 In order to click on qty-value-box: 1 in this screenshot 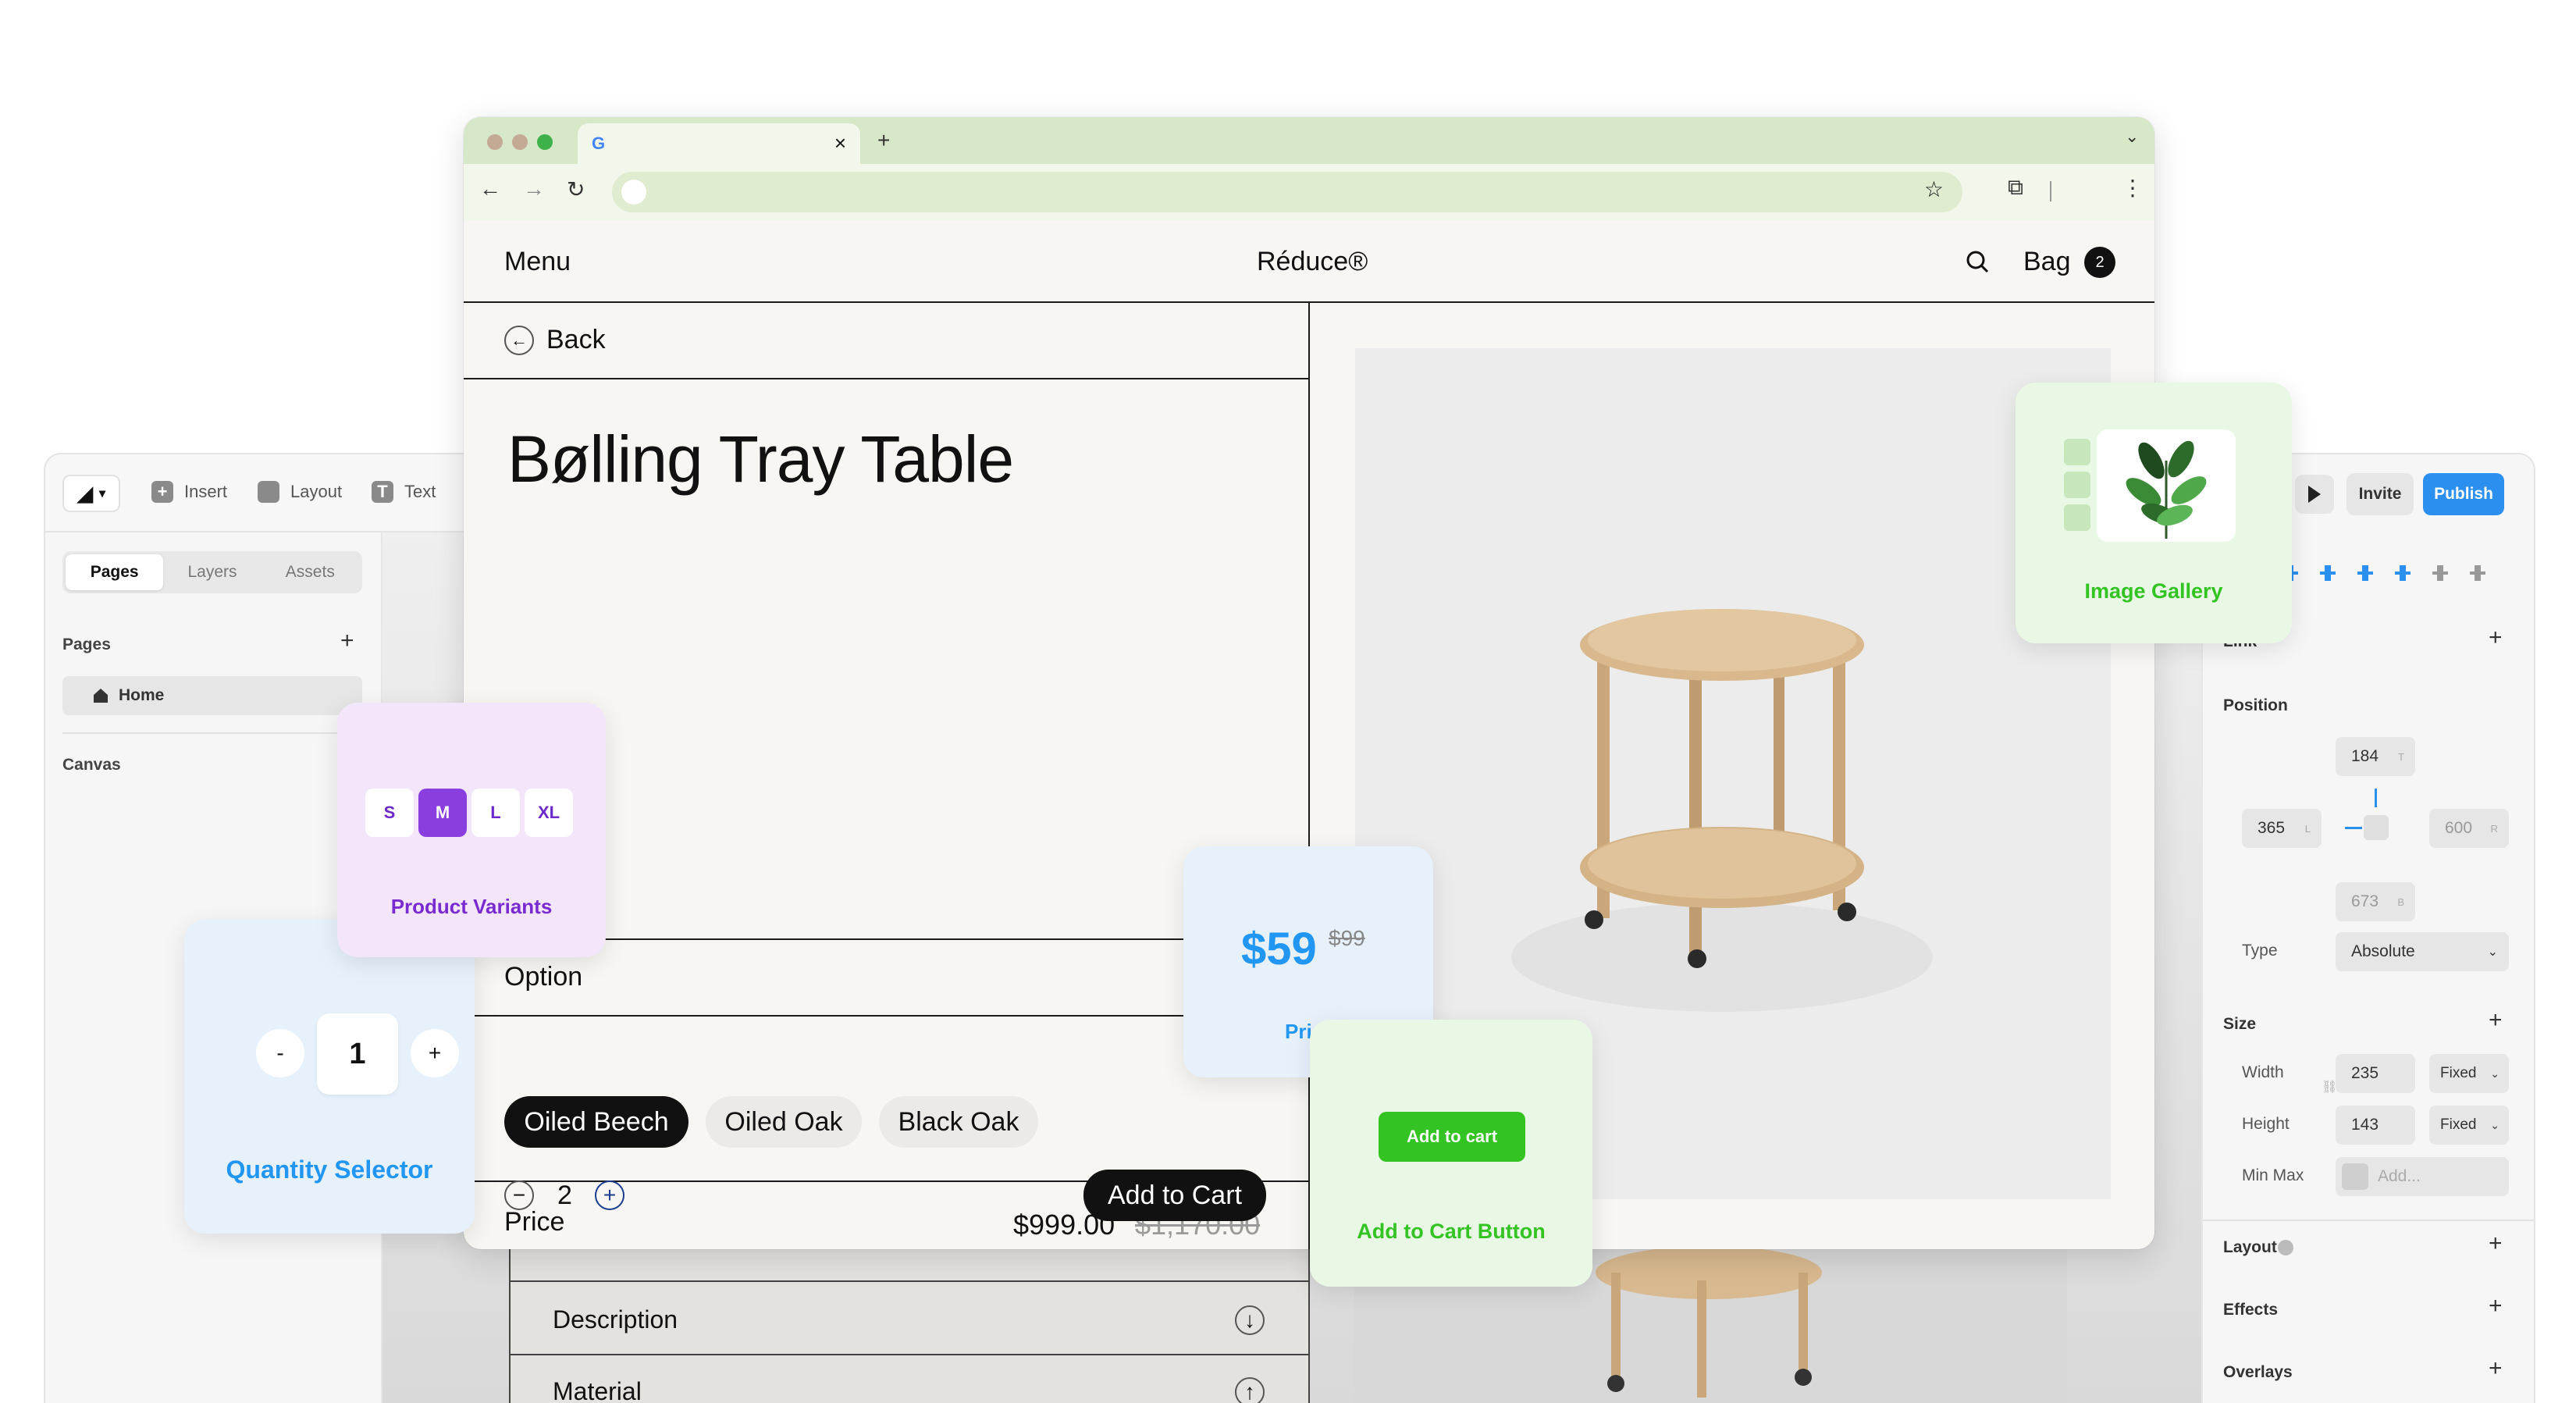, I will do `click(357, 1054)`.